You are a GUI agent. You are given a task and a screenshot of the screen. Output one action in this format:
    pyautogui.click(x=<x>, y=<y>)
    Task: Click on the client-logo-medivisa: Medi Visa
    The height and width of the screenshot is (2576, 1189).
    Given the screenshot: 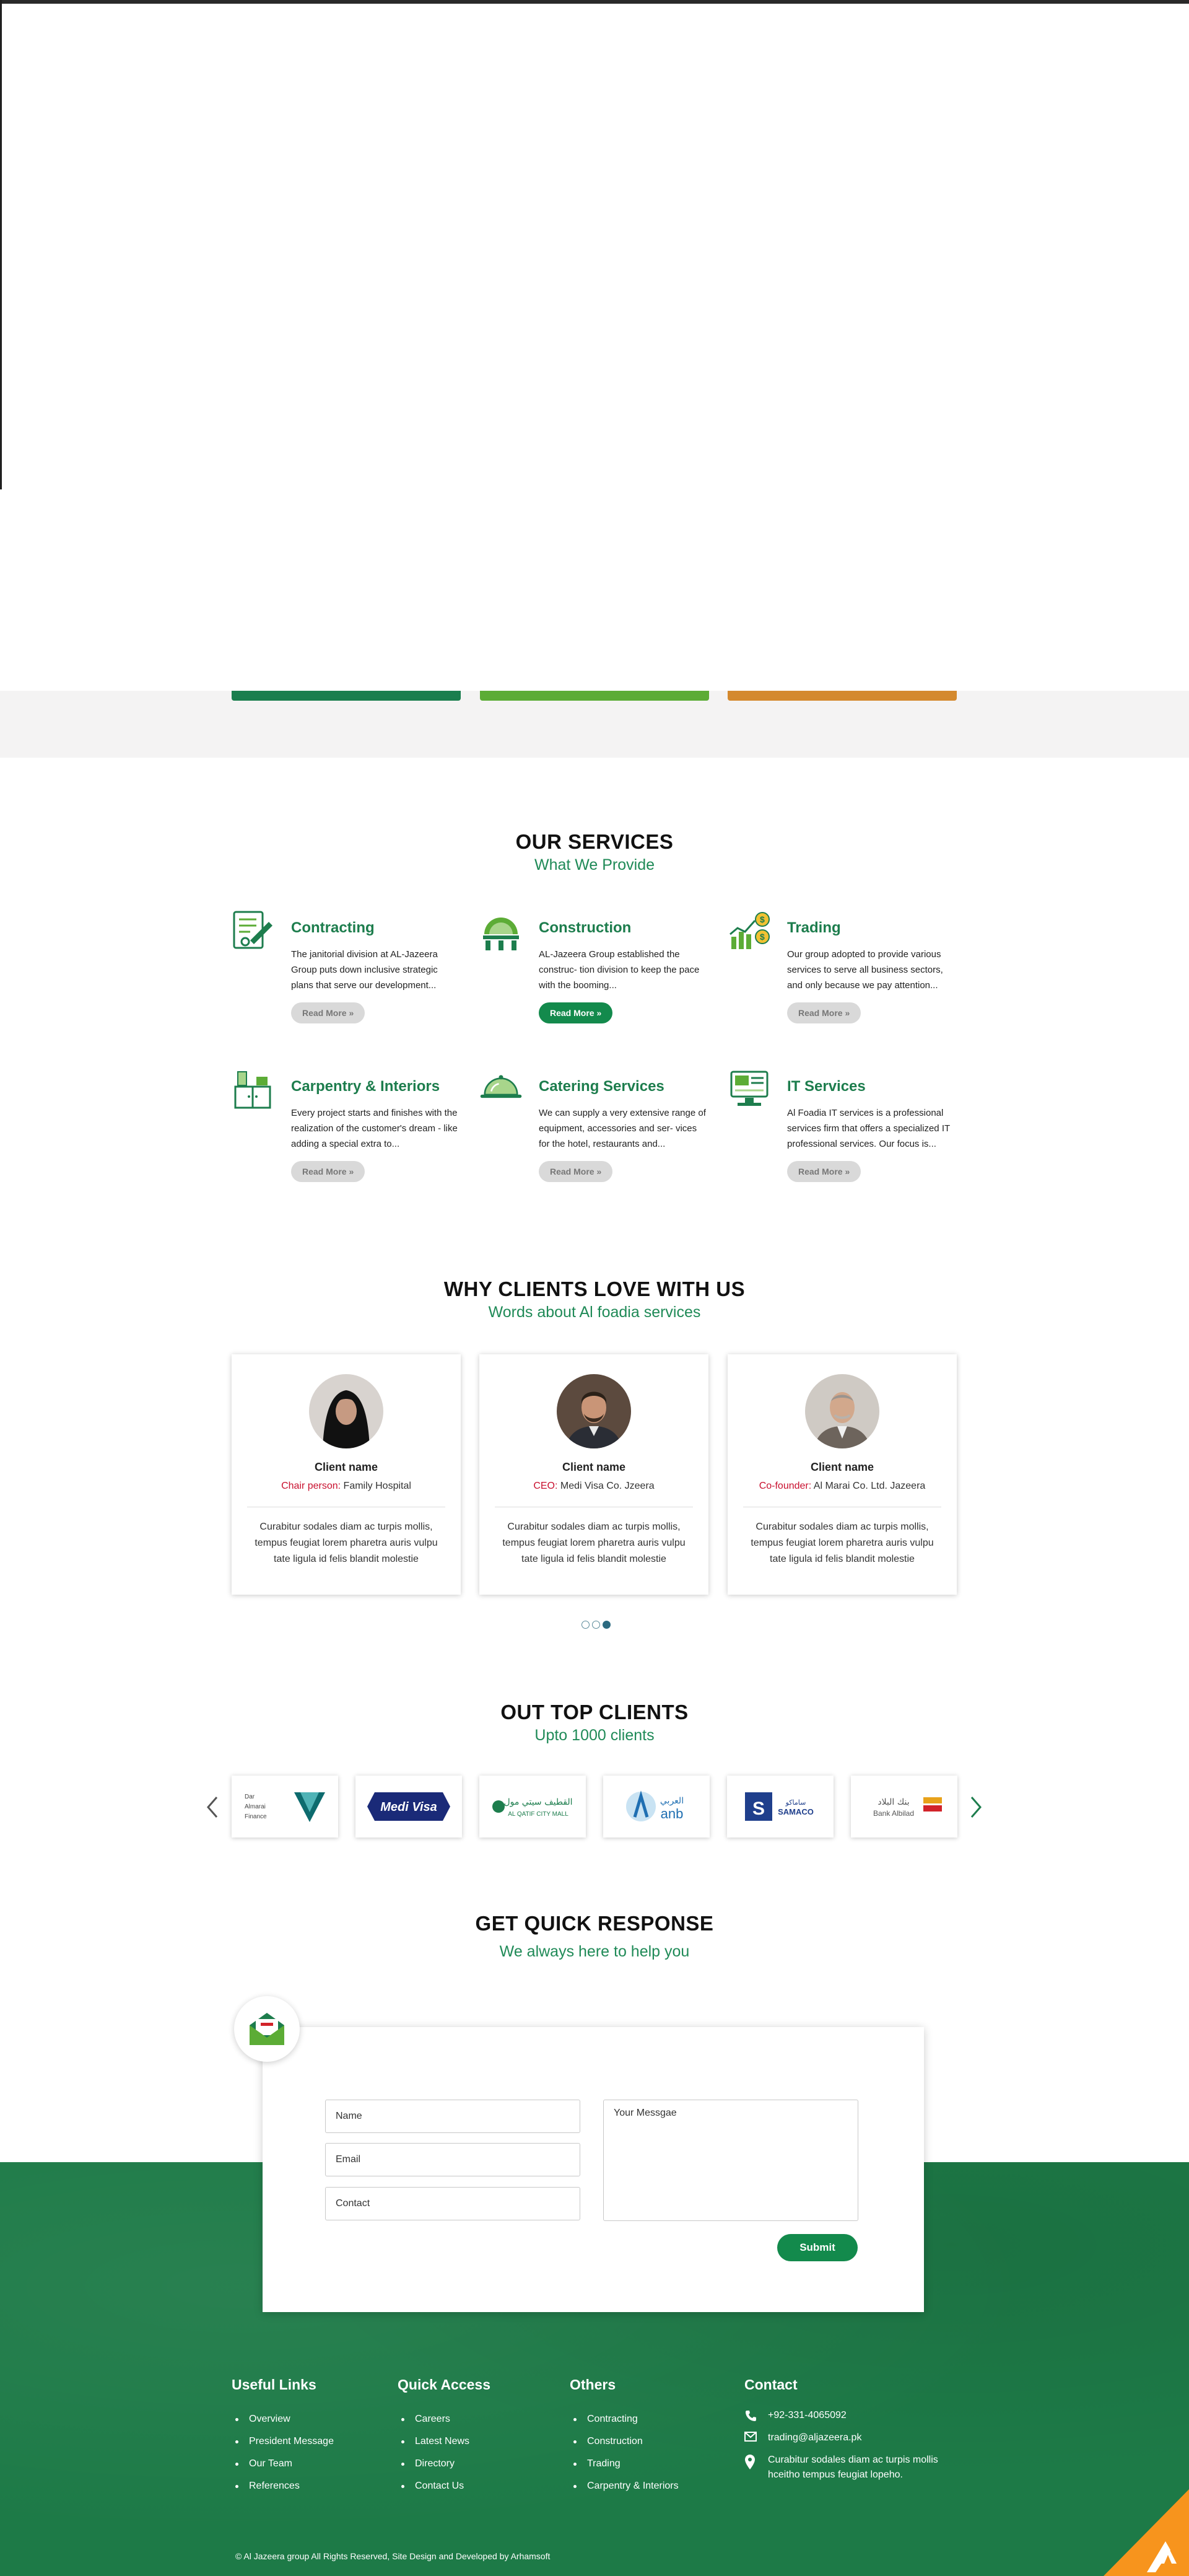 What is the action you would take?
    pyautogui.click(x=408, y=1807)
    